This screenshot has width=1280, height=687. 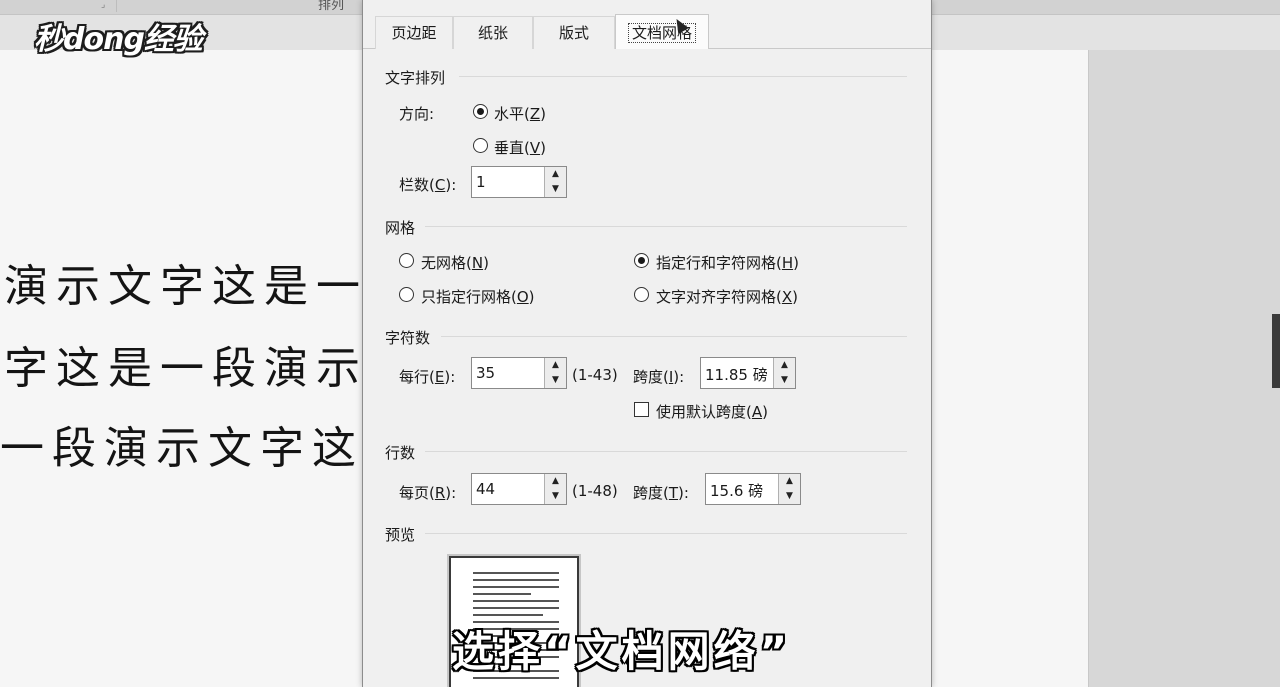 What do you see at coordinates (428, 185) in the screenshot?
I see `columns-label: 栏数(C):` at bounding box center [428, 185].